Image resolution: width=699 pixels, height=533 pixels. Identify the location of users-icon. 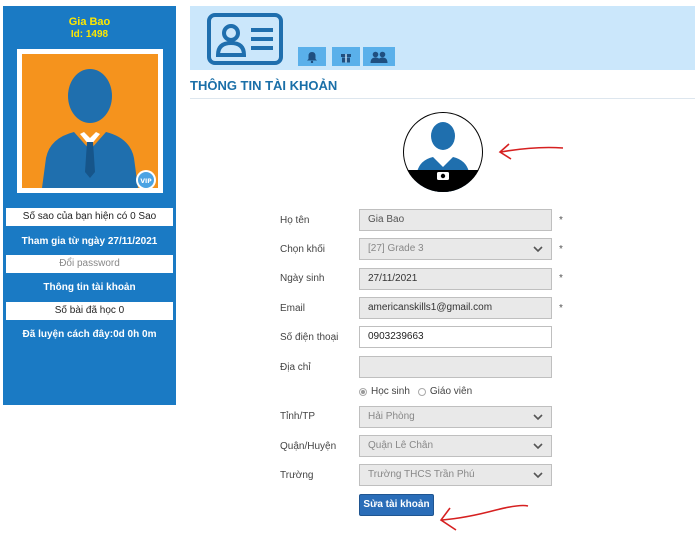
(379, 57).